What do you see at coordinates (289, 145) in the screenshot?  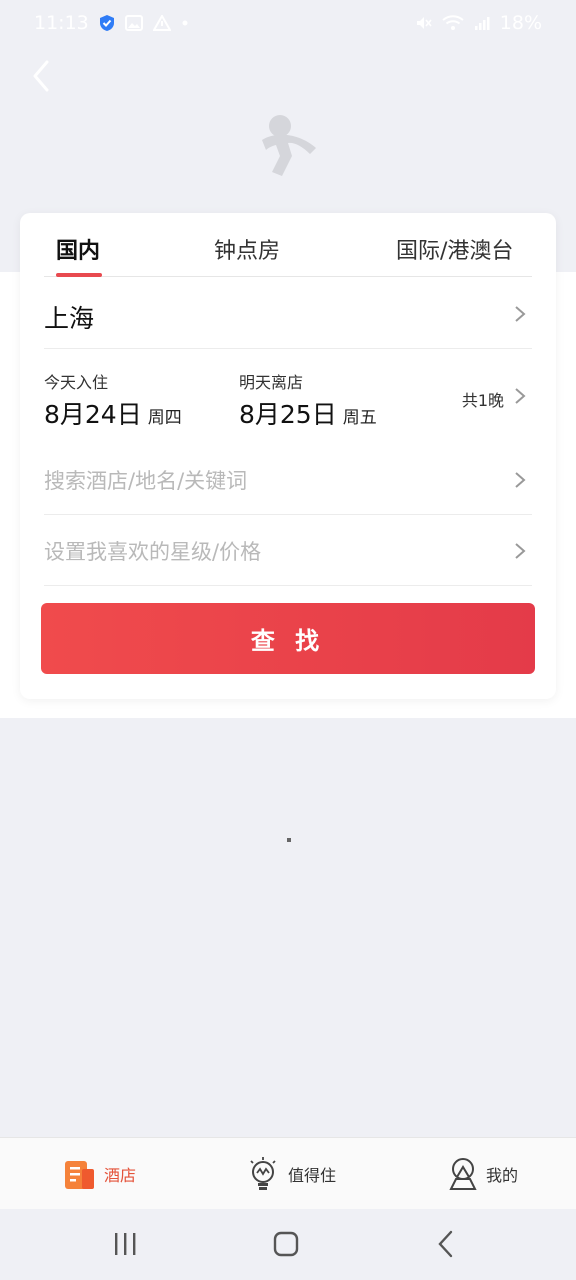 I see `person-logo-icon` at bounding box center [289, 145].